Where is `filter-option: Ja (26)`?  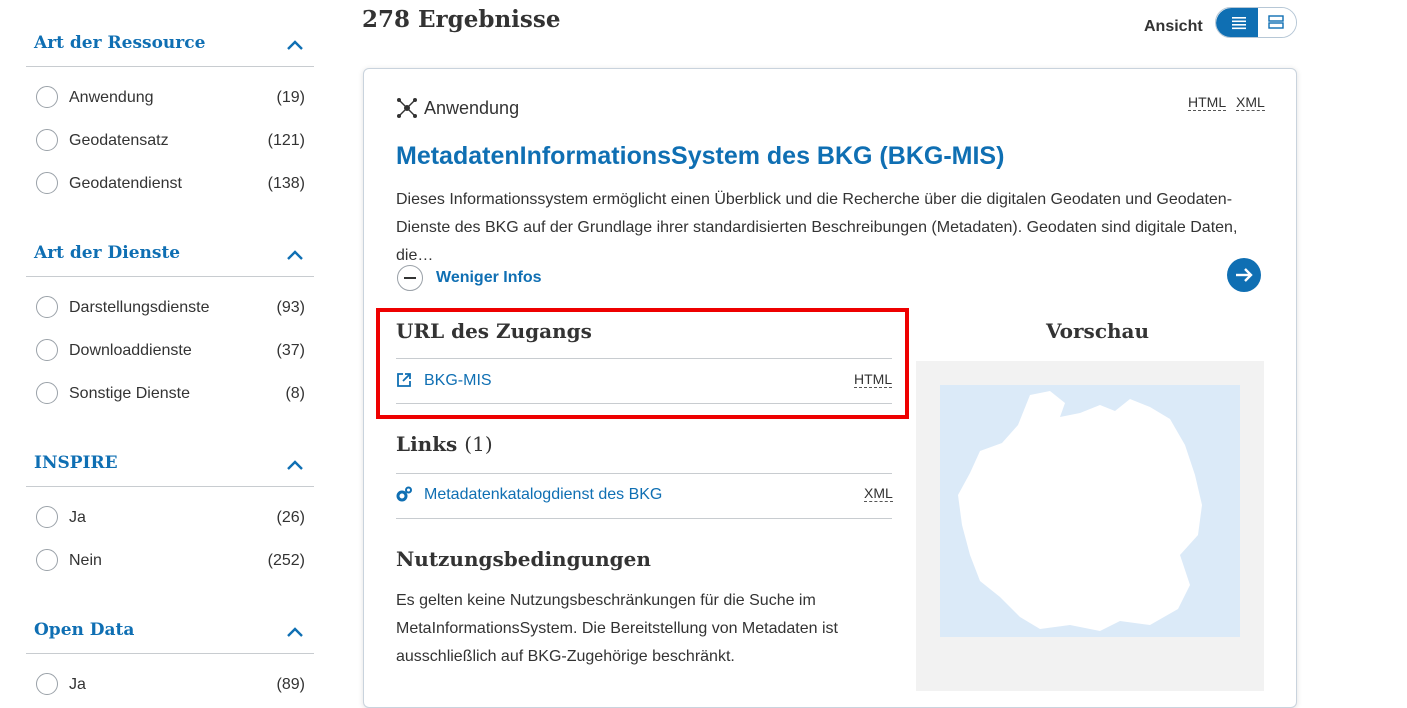
filter-option: Ja (26) is located at coordinates (170, 518).